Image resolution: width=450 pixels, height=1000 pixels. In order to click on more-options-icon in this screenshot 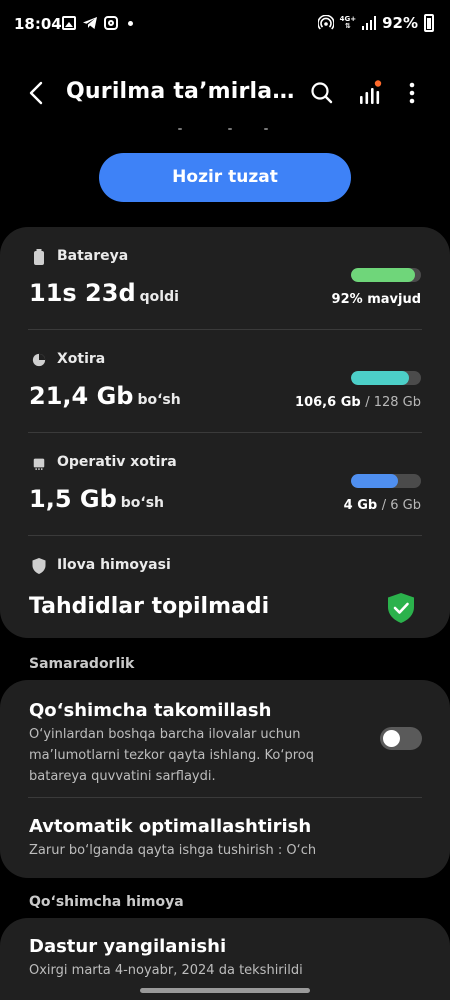, I will do `click(412, 93)`.